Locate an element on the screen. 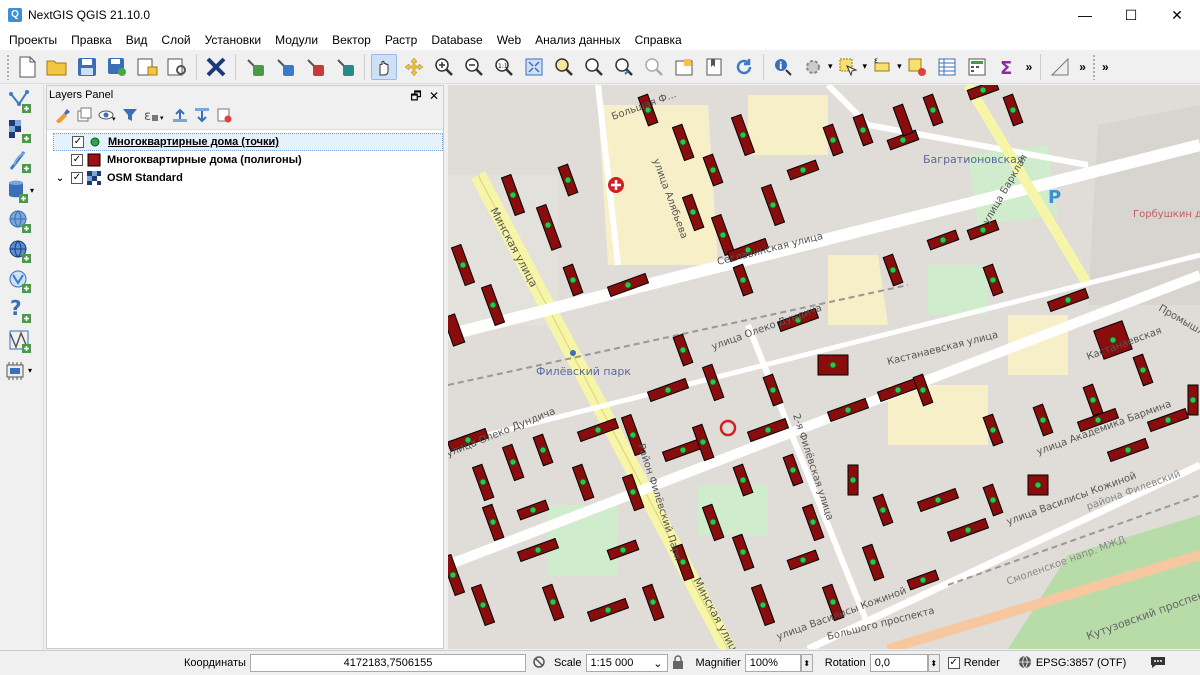 This screenshot has height=675, width=1200. add-wms-layer-icon is located at coordinates (20, 221).